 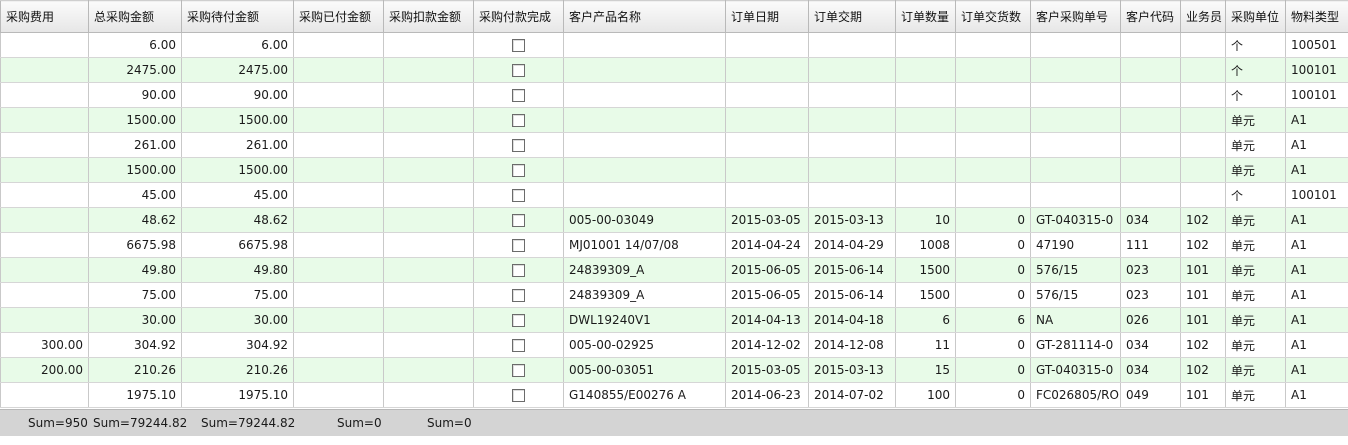 What do you see at coordinates (1255, 16) in the screenshot?
I see `column-header-unit: 采购单位` at bounding box center [1255, 16].